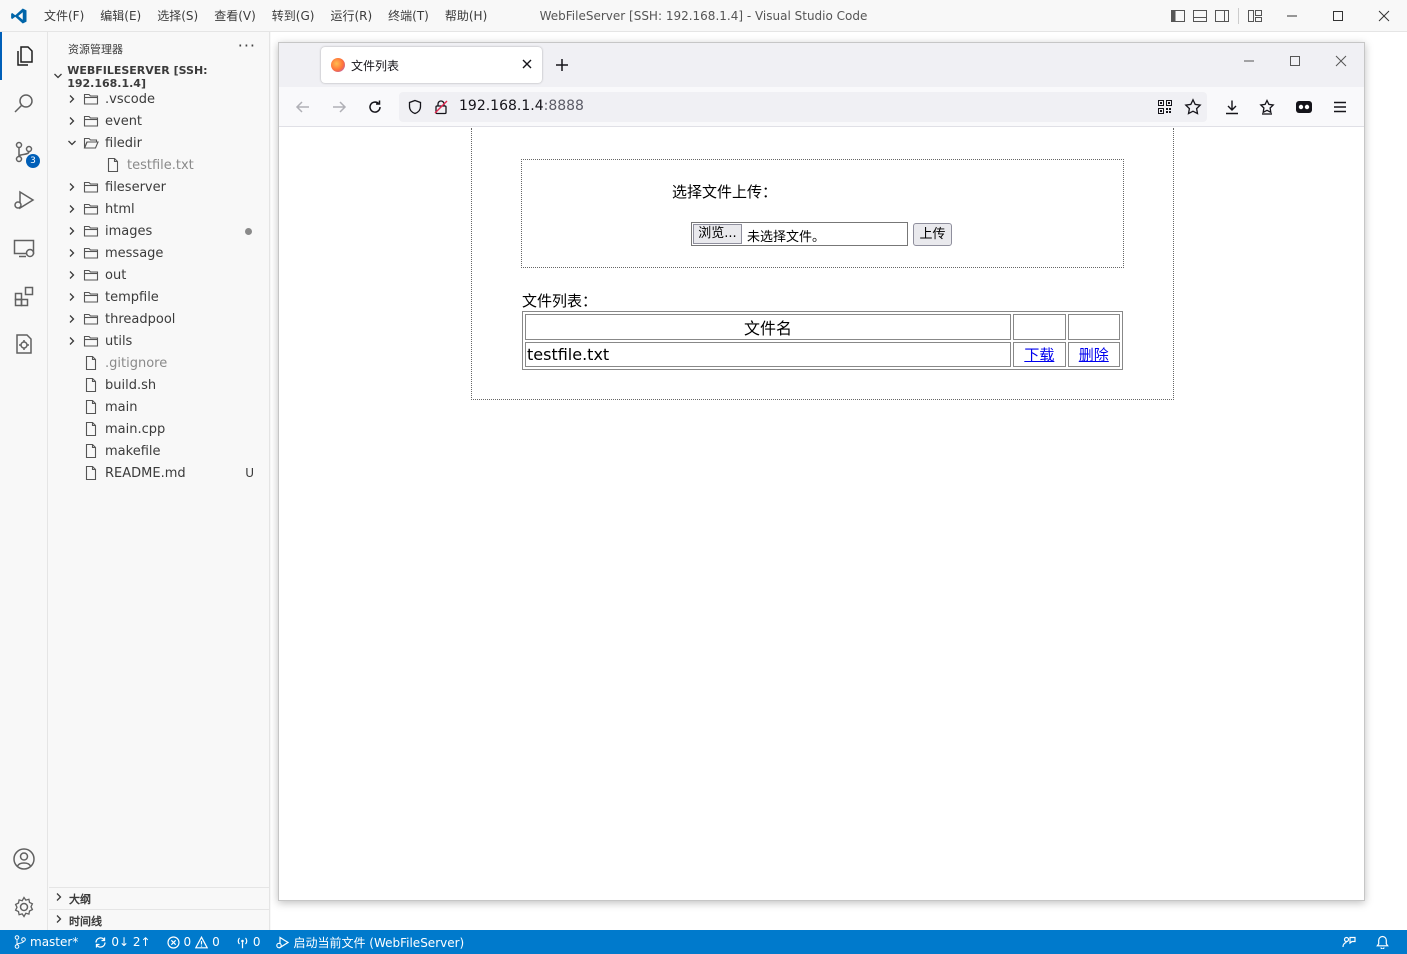 This screenshot has width=1407, height=954. Describe the element at coordinates (159, 363) in the screenshot. I see `tree-file-item: .gitignore` at that location.